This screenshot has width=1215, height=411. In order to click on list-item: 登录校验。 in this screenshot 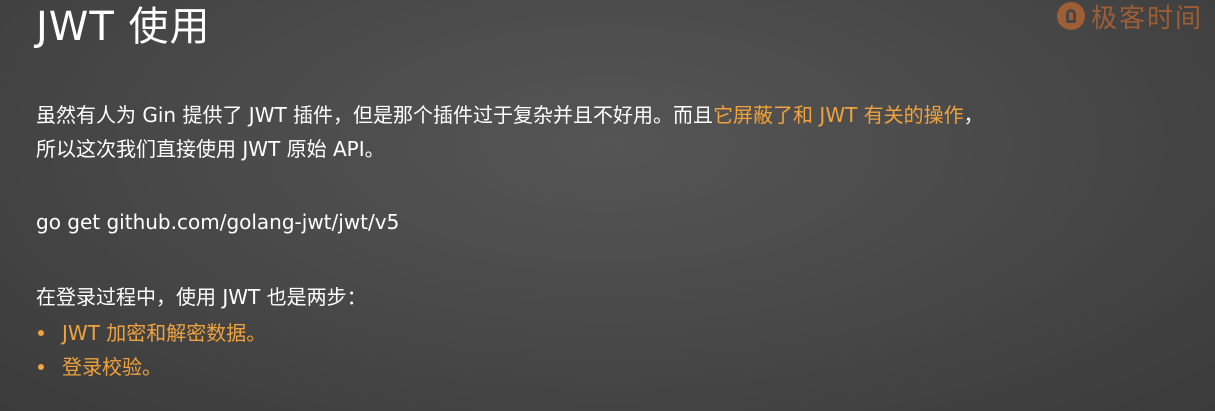, I will do `click(151, 367)`.